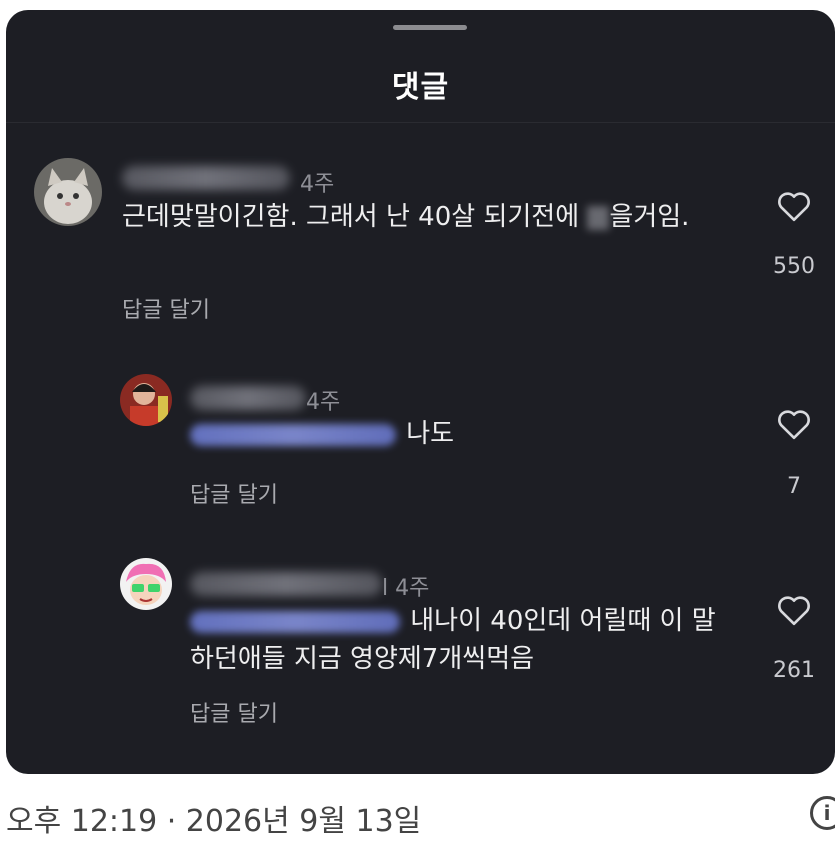  Describe the element at coordinates (406, 588) in the screenshot. I see `comment-time: l 4주` at that location.